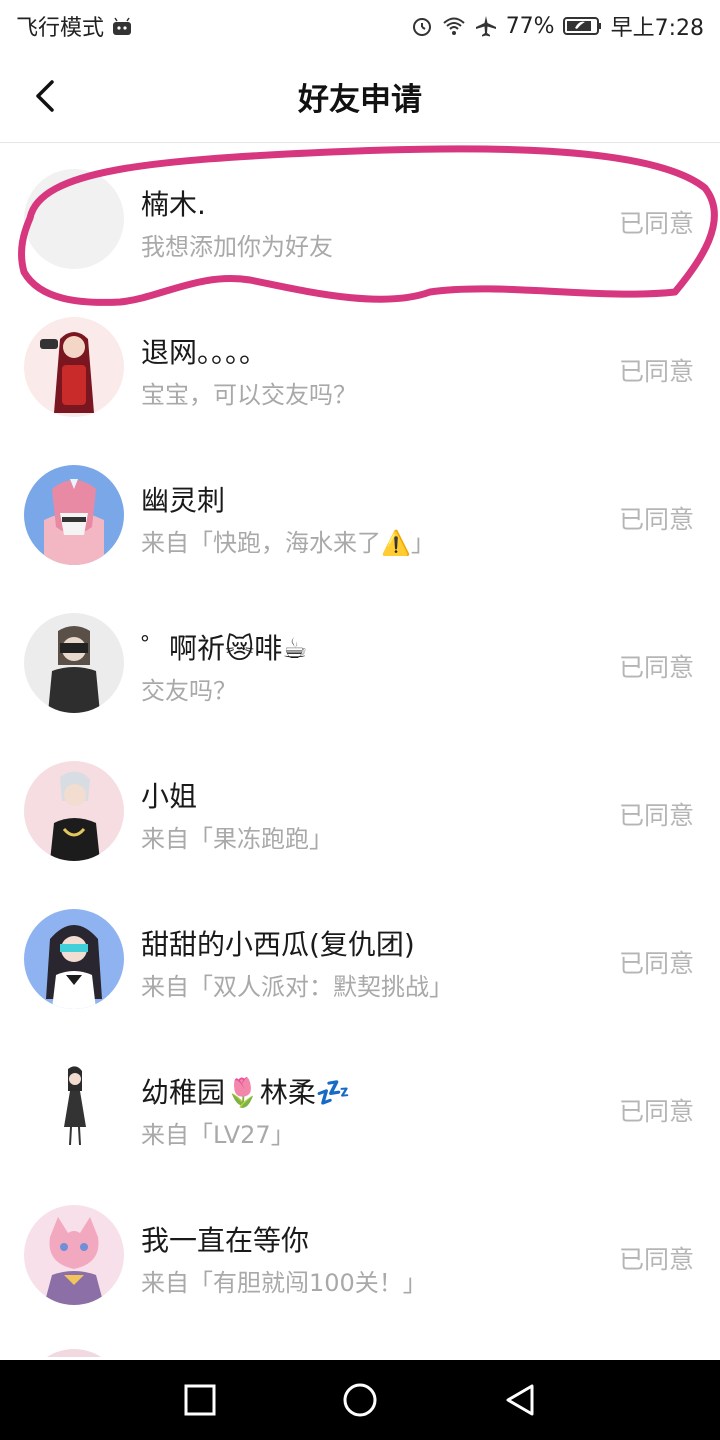 This screenshot has width=720, height=1440. Describe the element at coordinates (246, 1092) in the screenshot. I see `requester-name: 幼稚园🌷林柔💤` at that location.